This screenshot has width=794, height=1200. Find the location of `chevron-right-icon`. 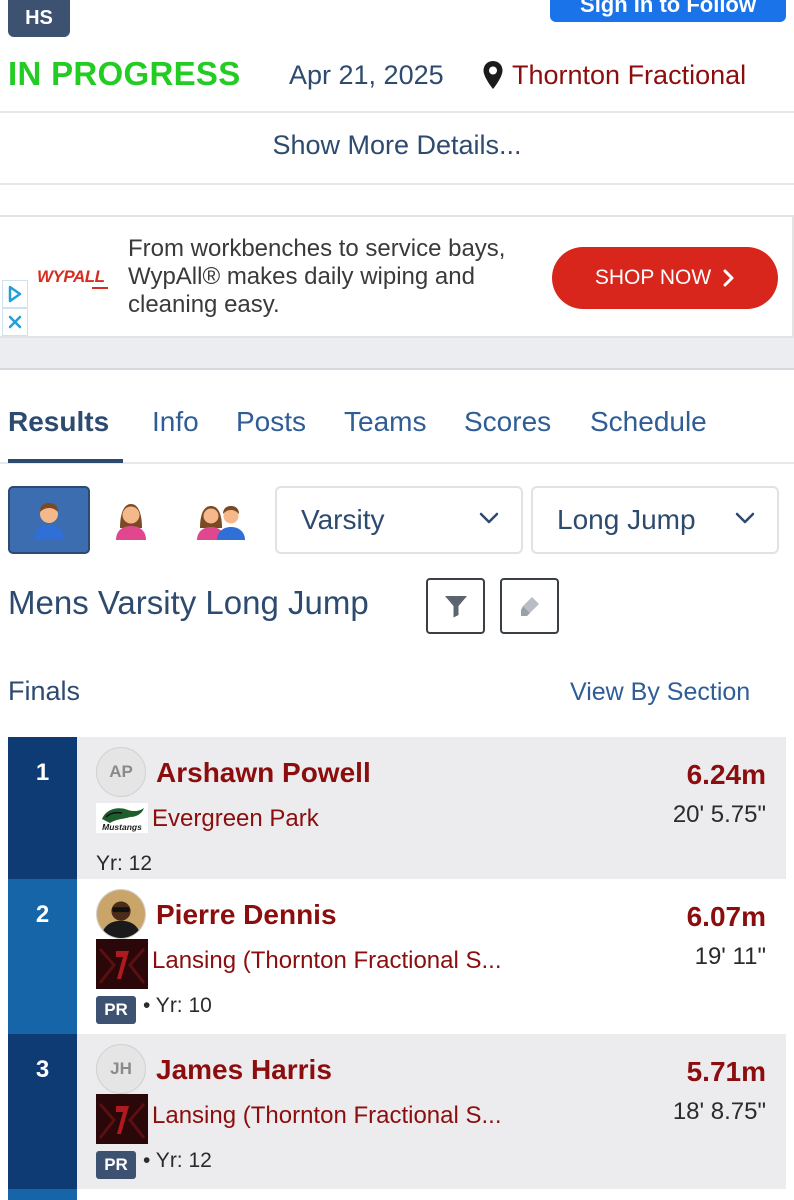

chevron-right-icon is located at coordinates (728, 278).